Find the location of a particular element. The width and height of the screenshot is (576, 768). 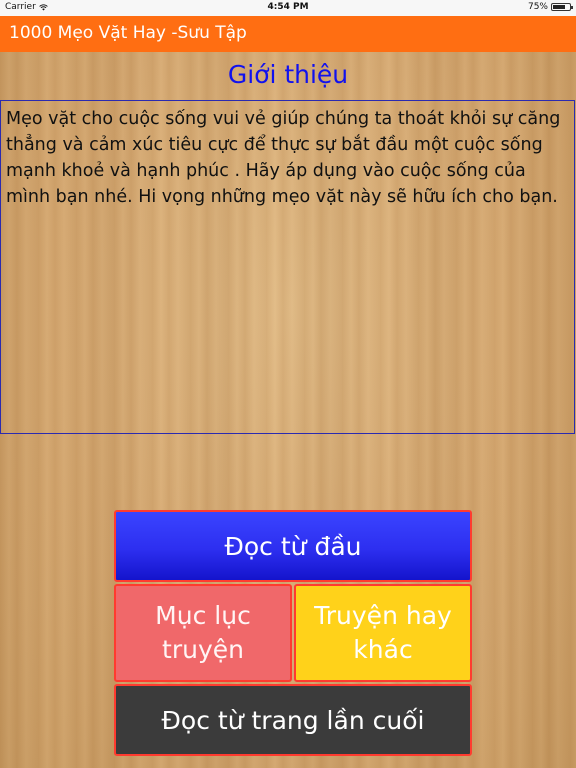

other-stories-label-line2: khác is located at coordinates (383, 649).